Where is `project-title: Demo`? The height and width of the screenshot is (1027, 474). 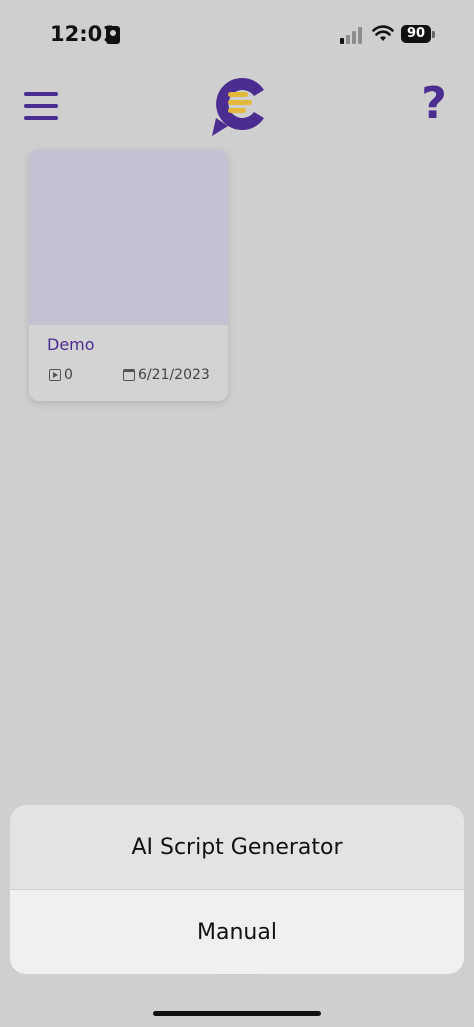
project-title: Demo is located at coordinates (71, 344).